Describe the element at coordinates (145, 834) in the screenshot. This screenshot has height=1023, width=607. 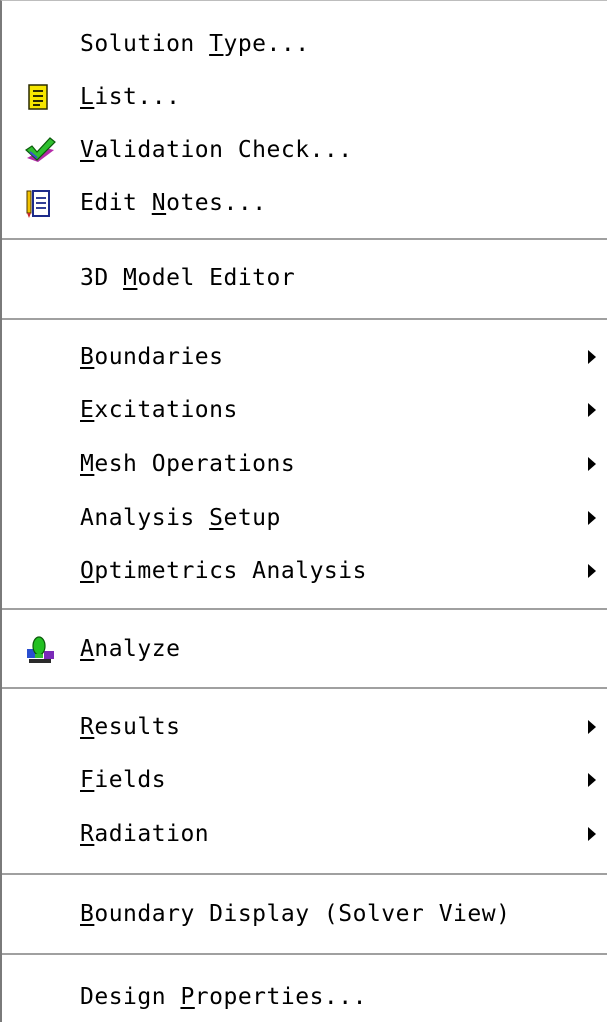
I see `menu-item-label: Radiation` at that location.